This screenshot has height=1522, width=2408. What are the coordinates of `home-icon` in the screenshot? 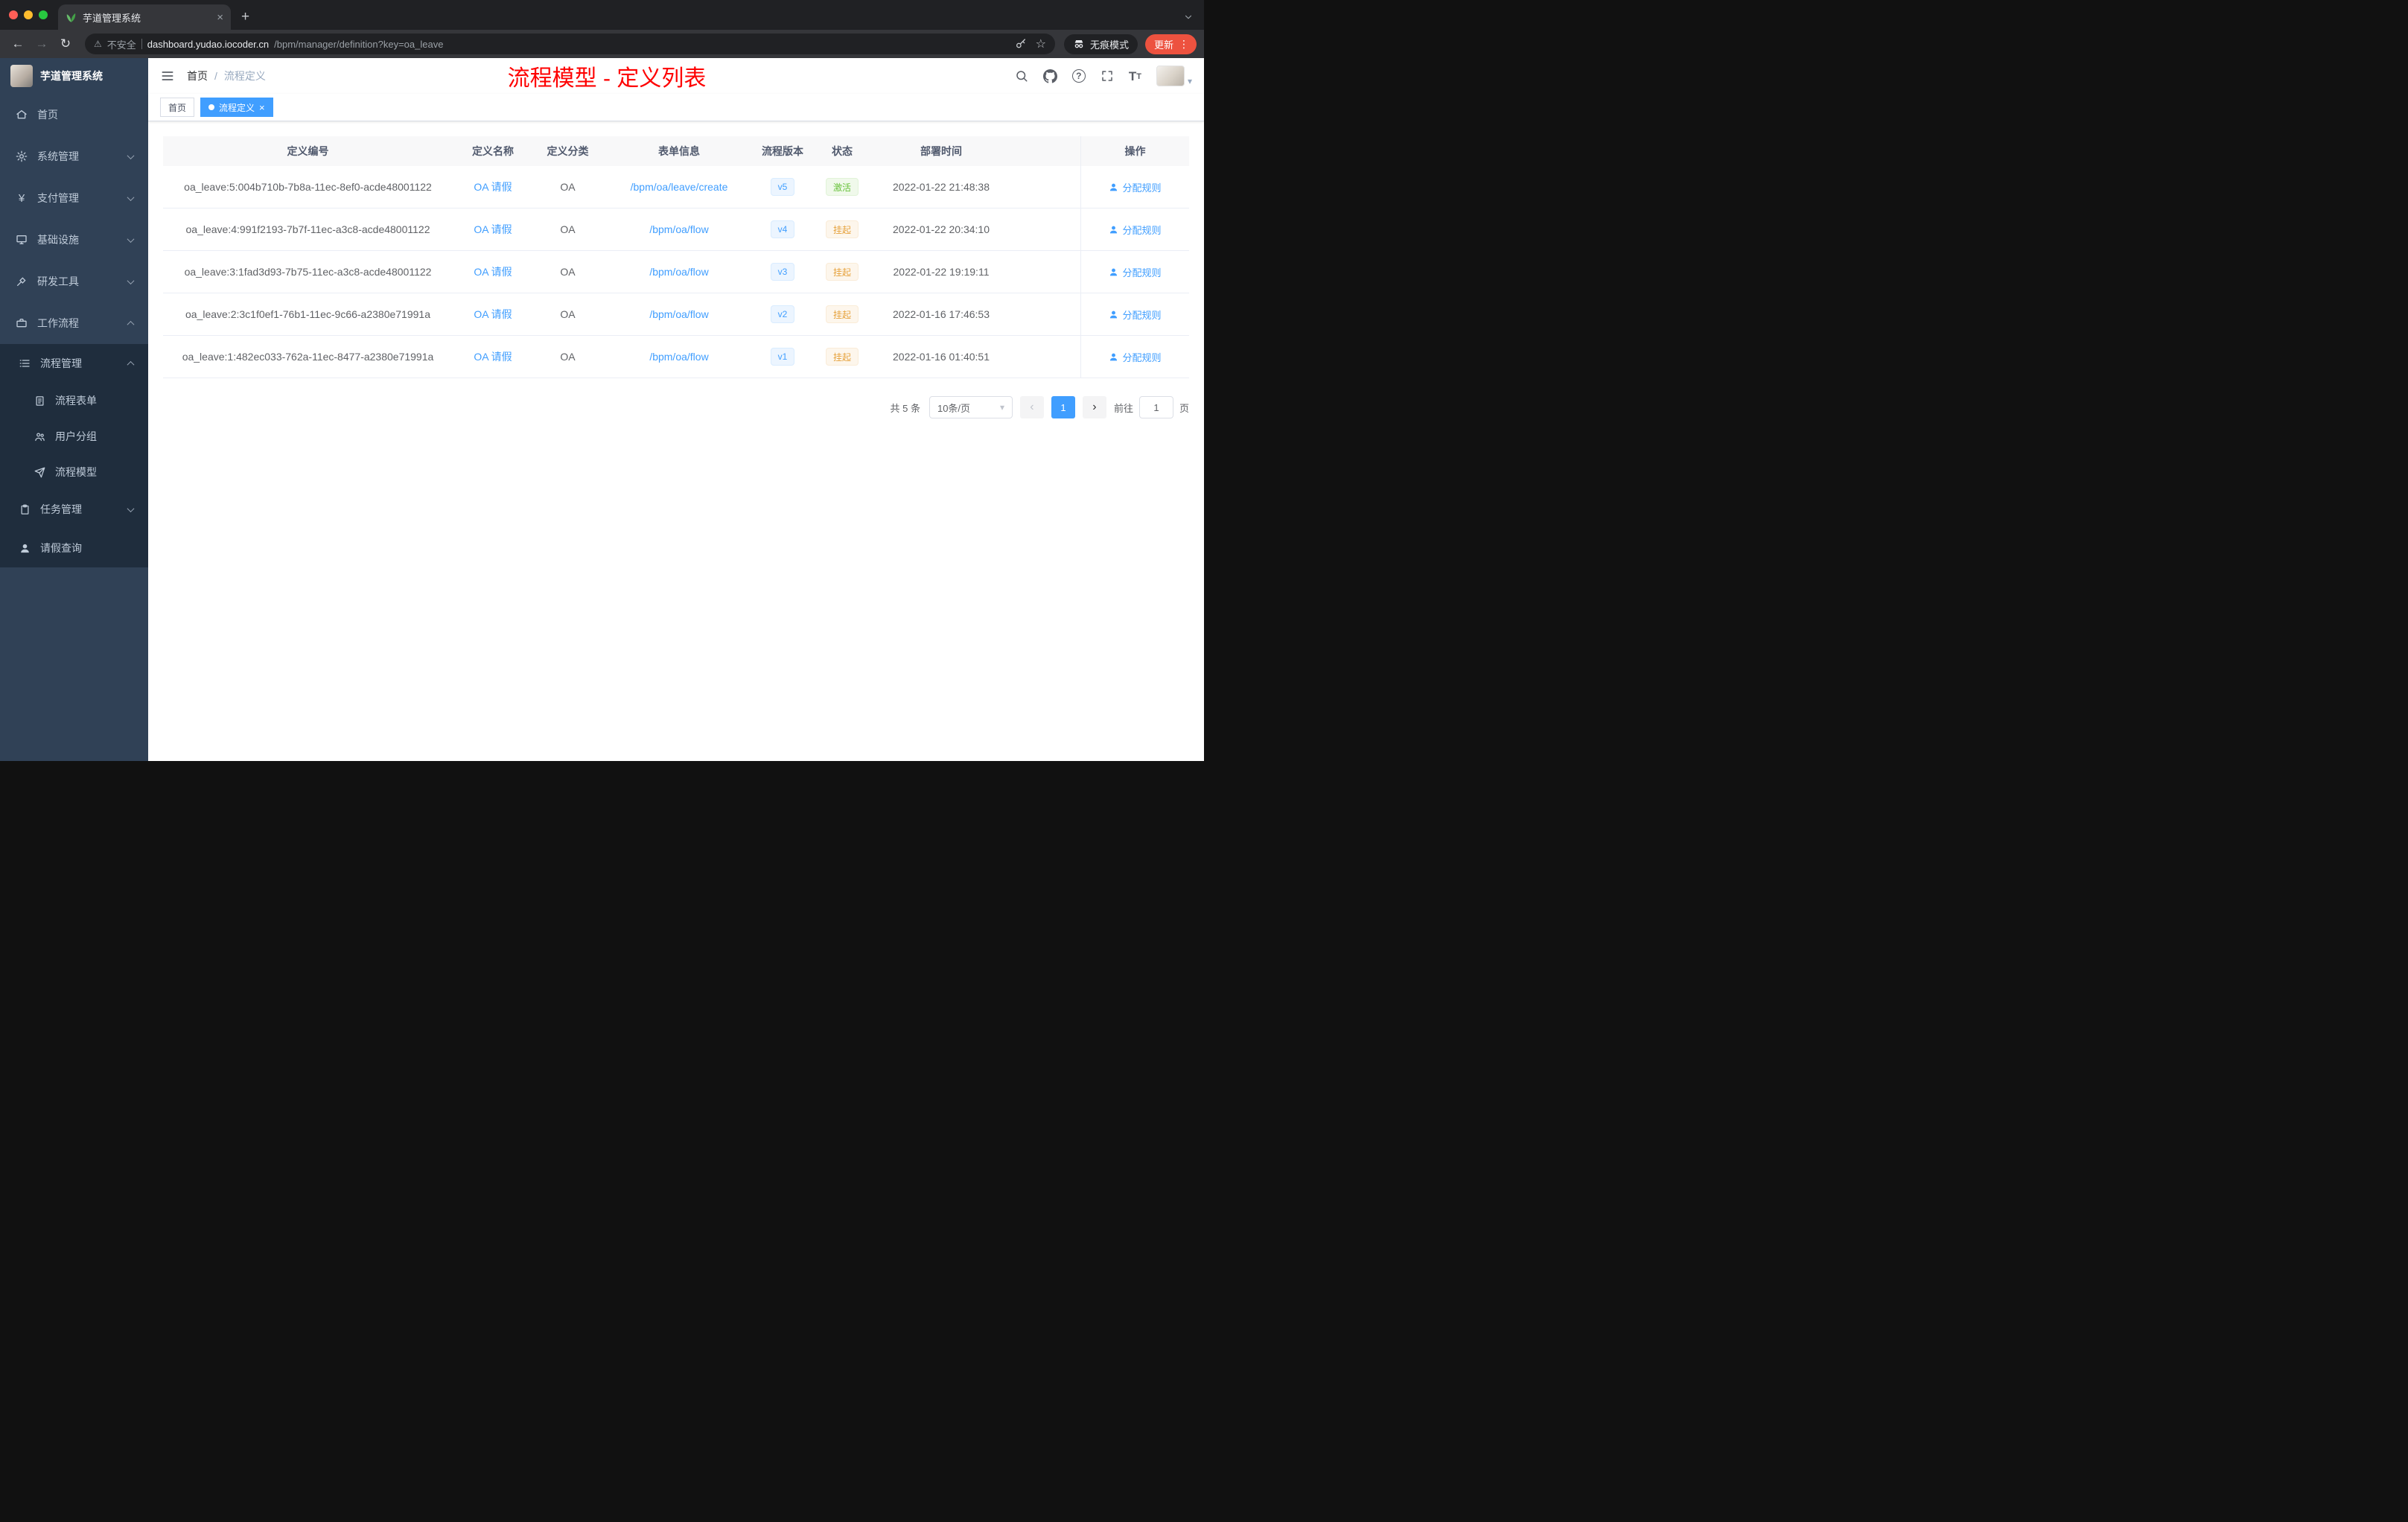 It's located at (21, 115).